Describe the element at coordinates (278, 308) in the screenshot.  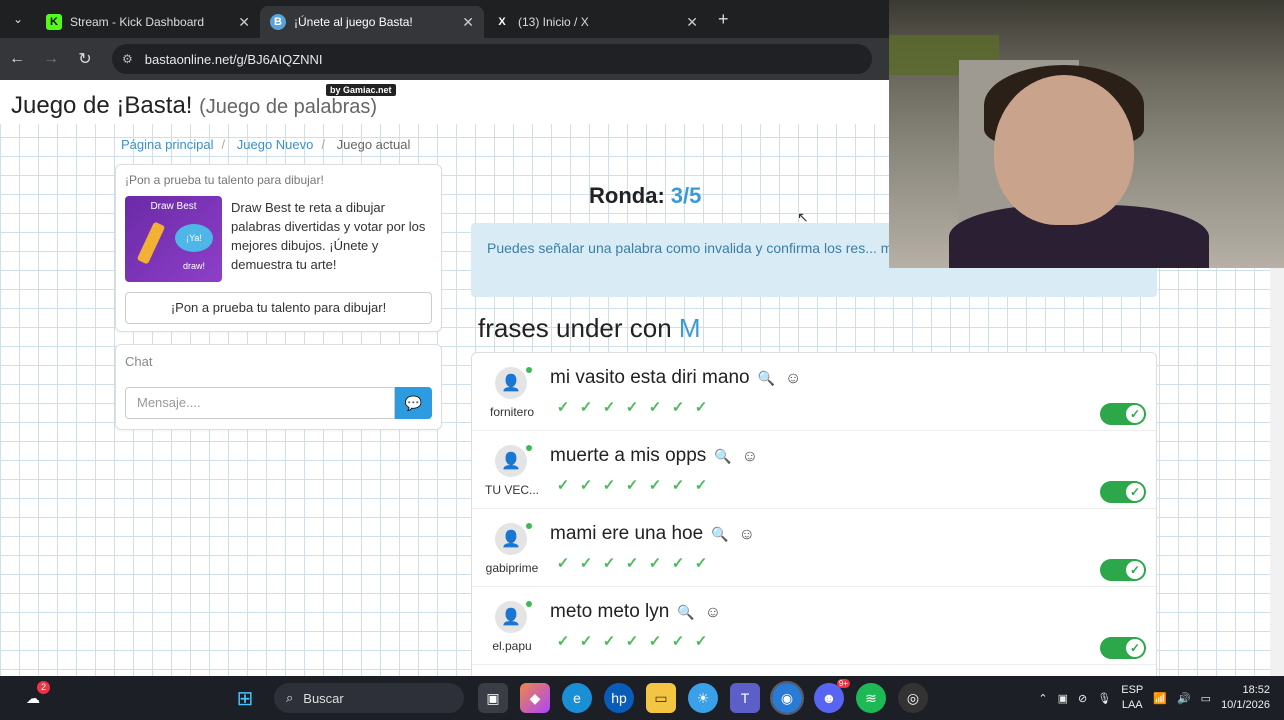
I see `promo-button: ¡Pon a prueba tu talento para dibujar!` at that location.